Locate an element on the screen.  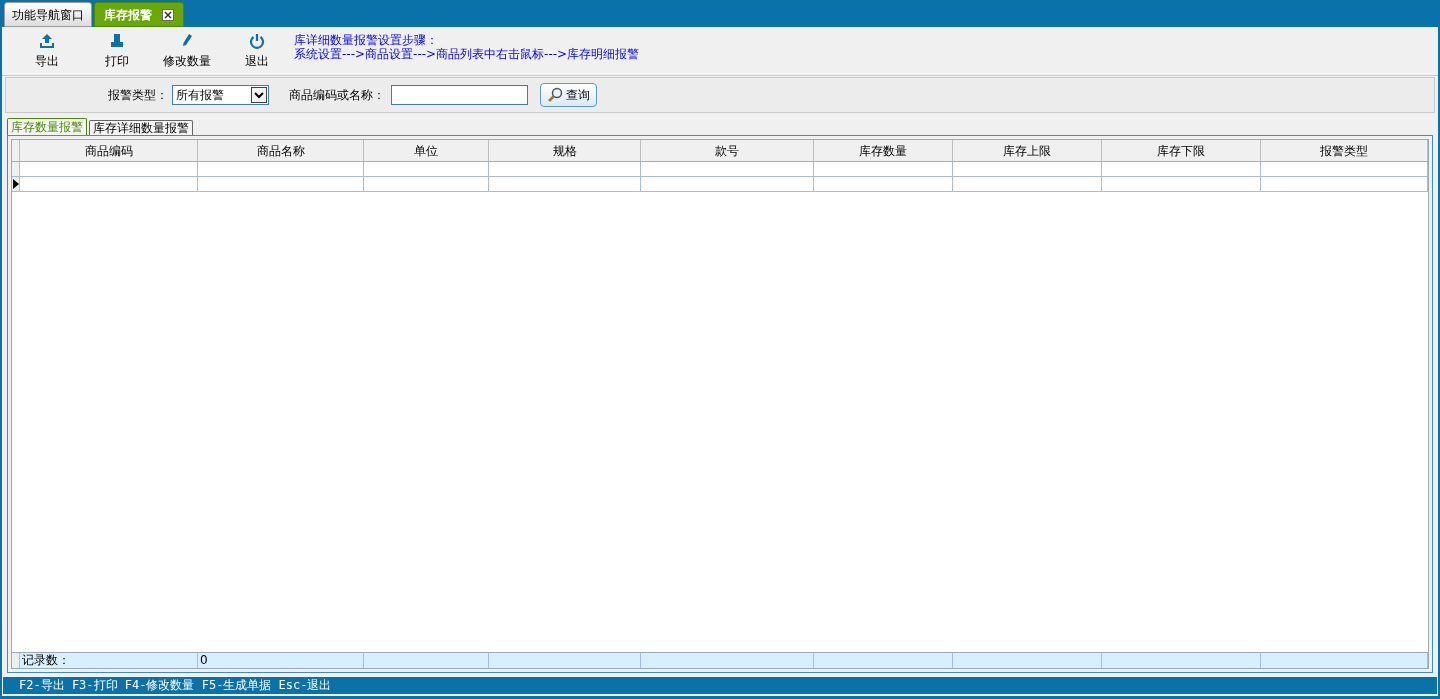
toolbar-button: 退出 is located at coordinates (257, 51).